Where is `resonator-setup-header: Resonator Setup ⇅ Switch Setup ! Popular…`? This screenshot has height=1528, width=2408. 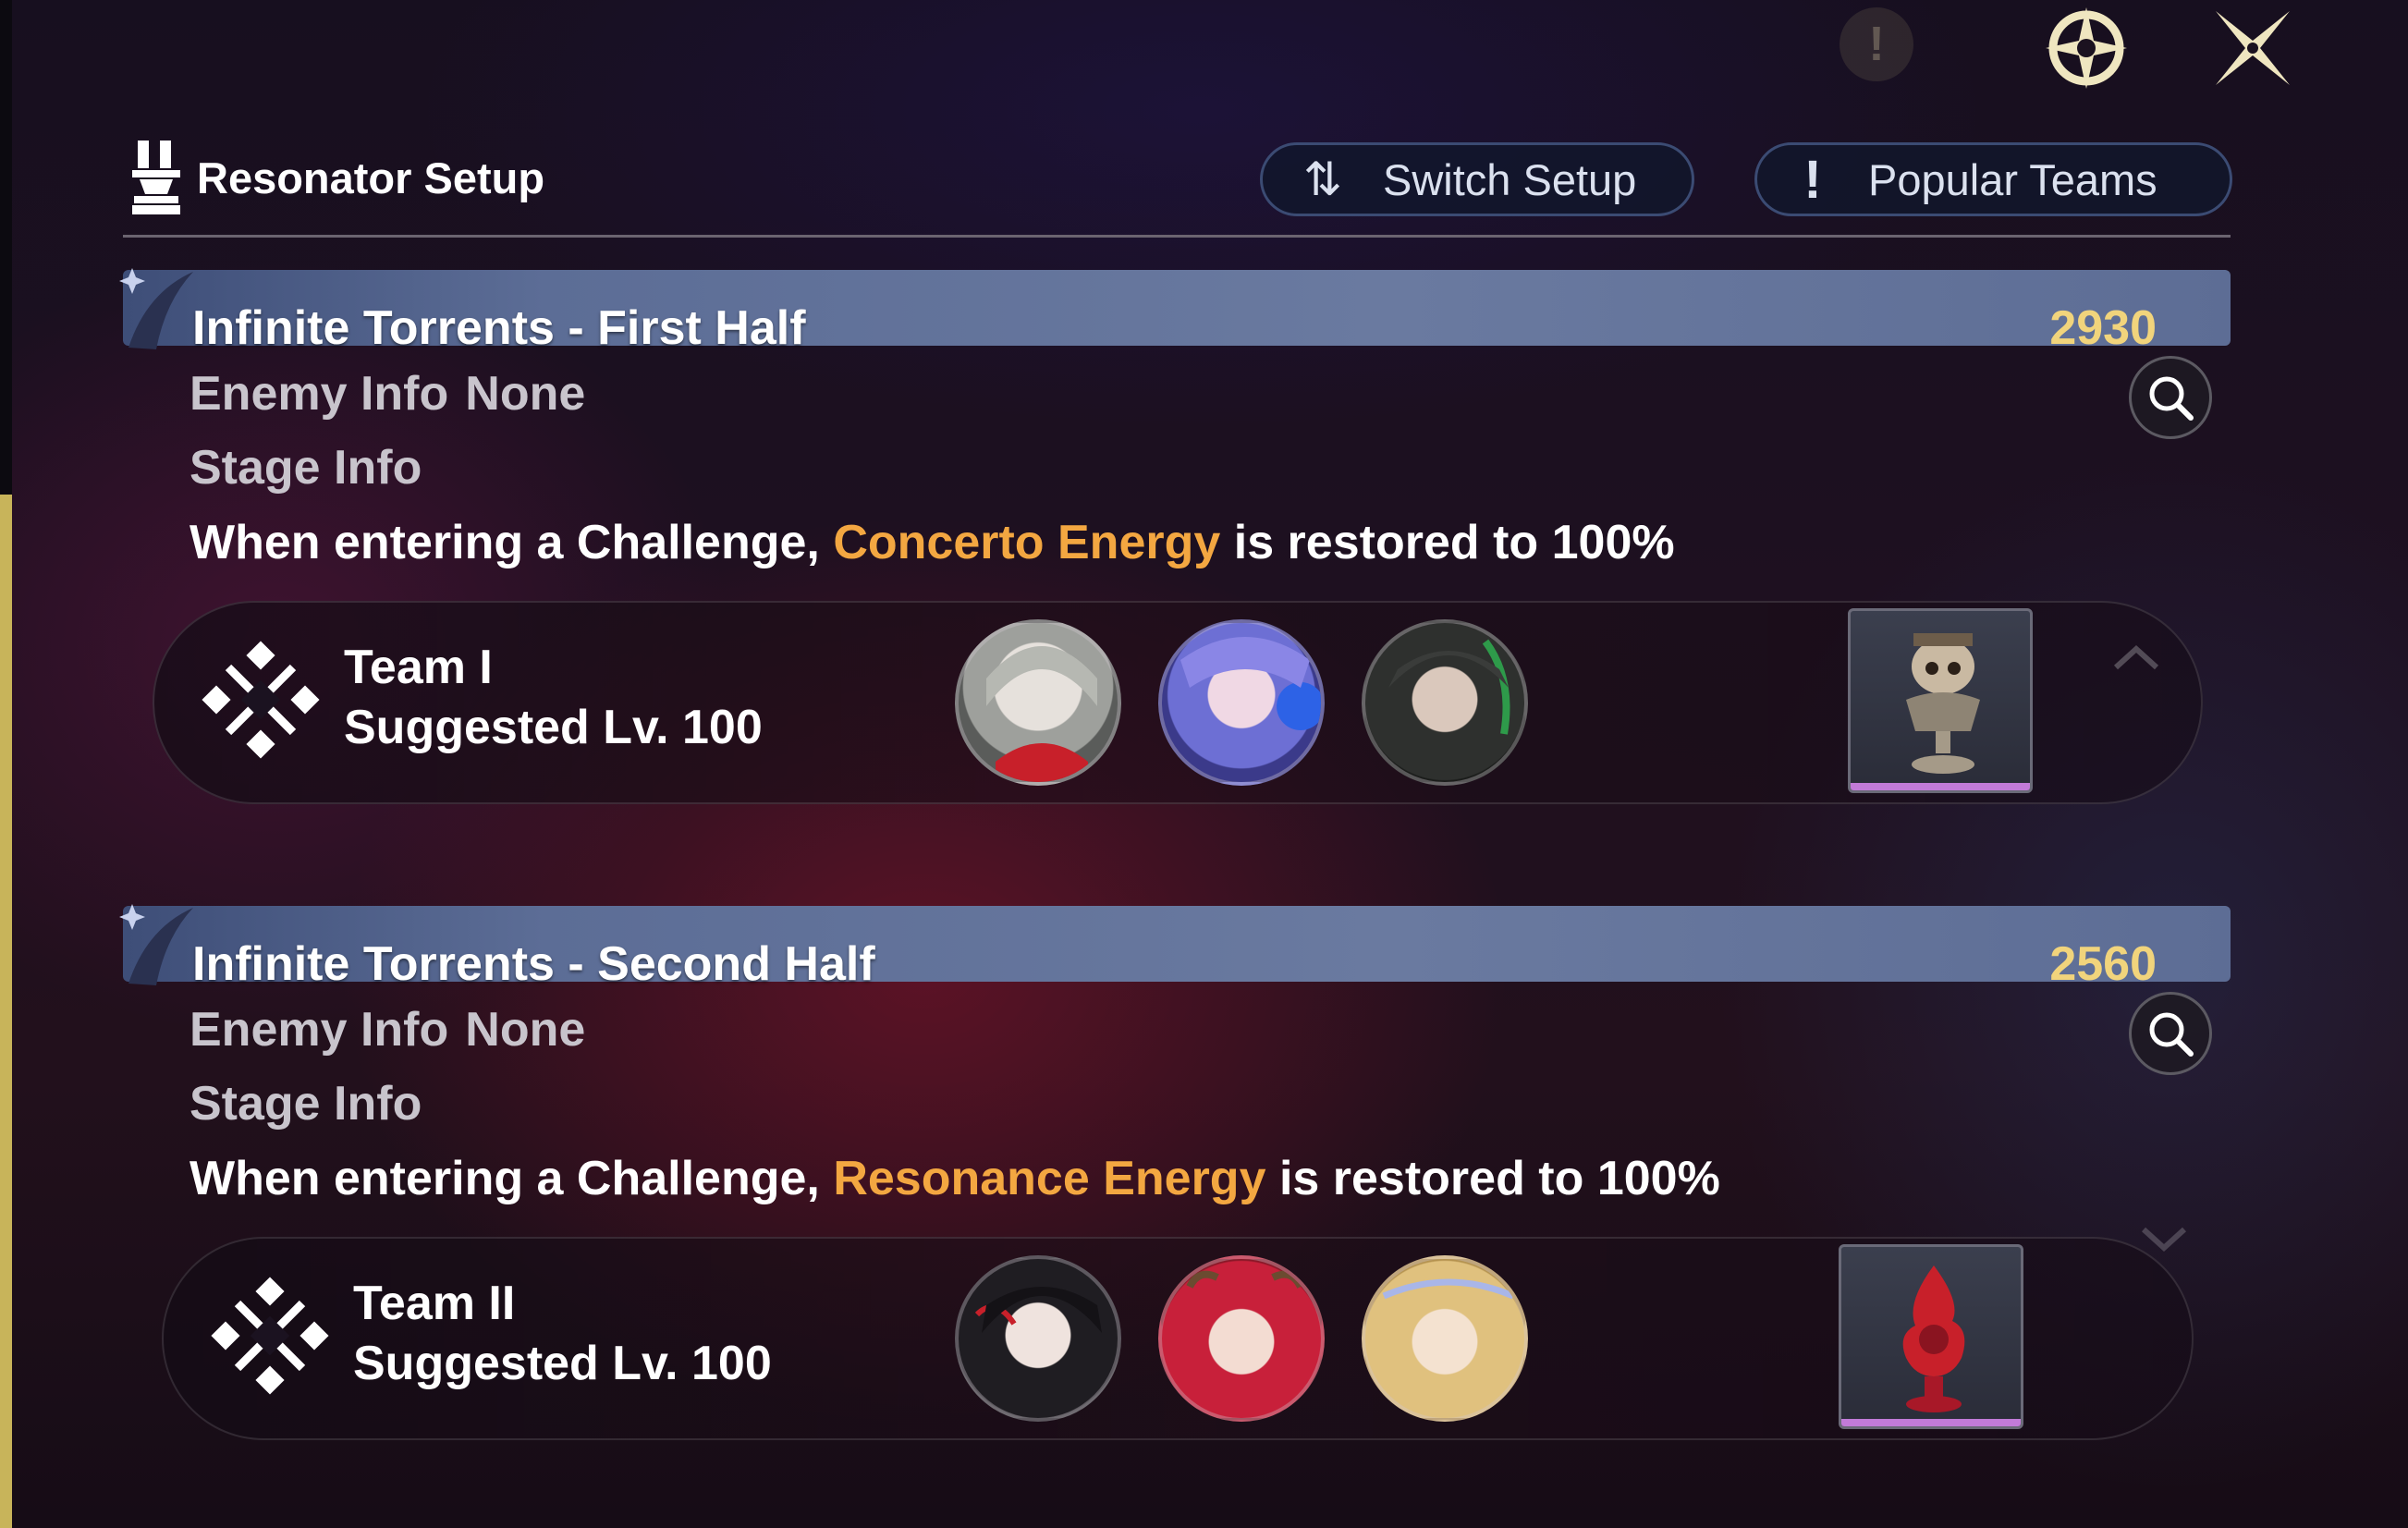
resonator-setup-header: Resonator Setup ⇅ Switch Setup ! Popular… is located at coordinates (1177, 183).